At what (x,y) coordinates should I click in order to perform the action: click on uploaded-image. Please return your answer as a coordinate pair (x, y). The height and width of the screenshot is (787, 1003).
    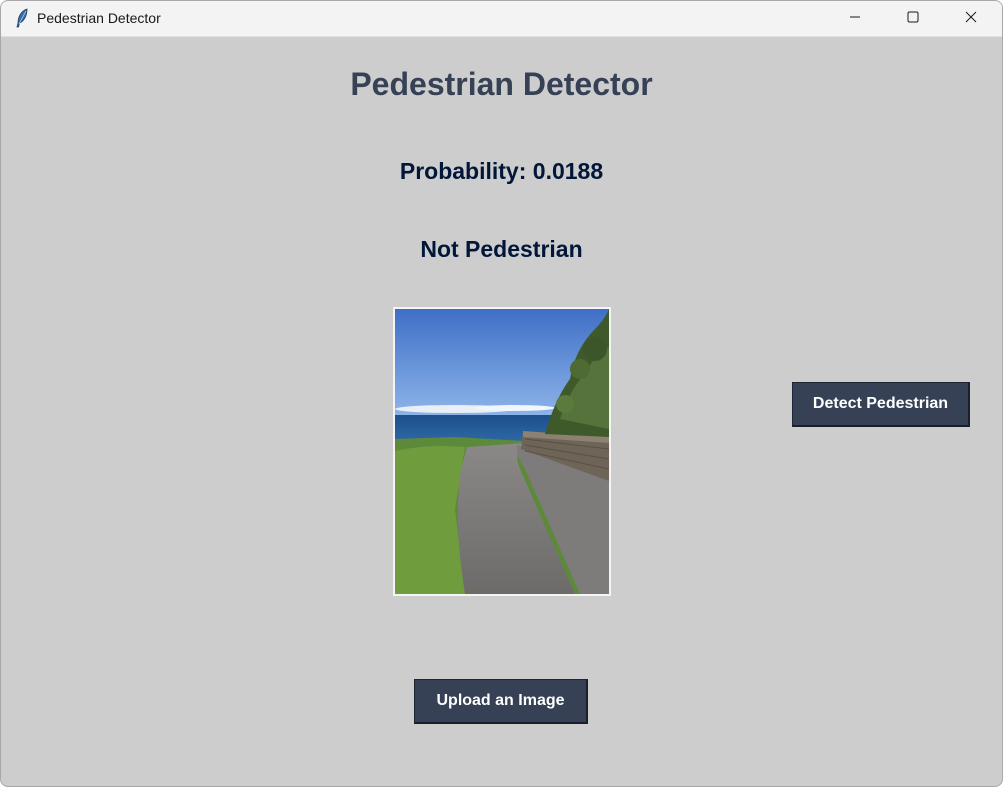
    Looking at the image, I should click on (502, 451).